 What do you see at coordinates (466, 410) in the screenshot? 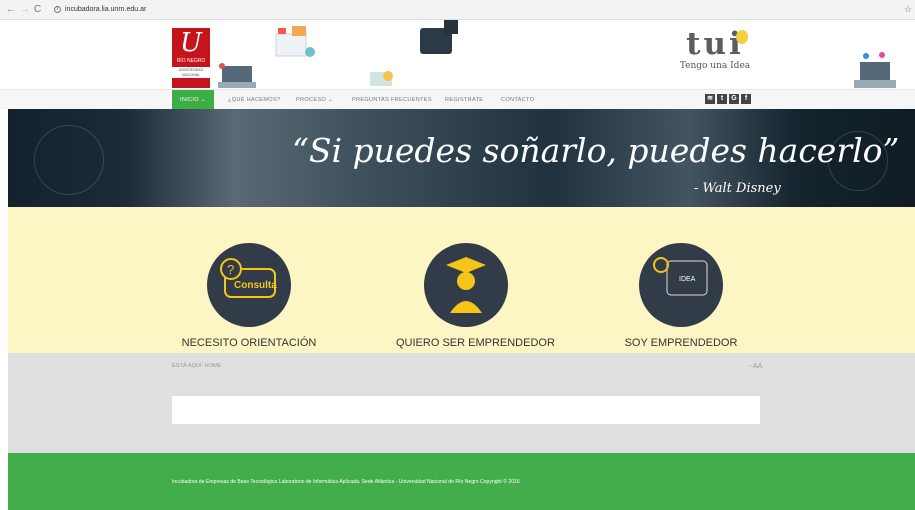
I see `content-box` at bounding box center [466, 410].